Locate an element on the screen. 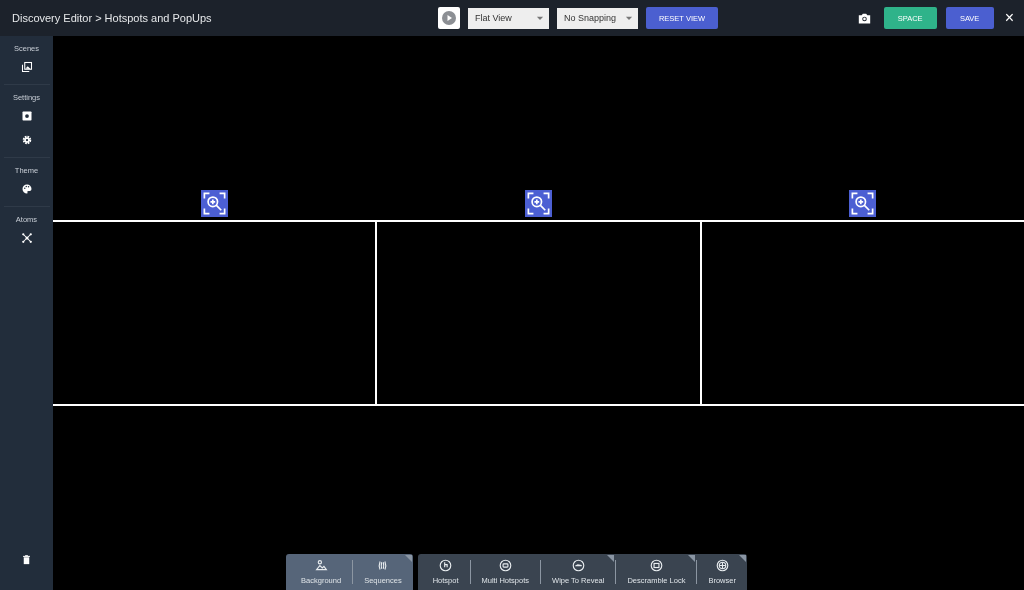 The height and width of the screenshot is (590, 1024). touch-icon is located at coordinates (446, 565).